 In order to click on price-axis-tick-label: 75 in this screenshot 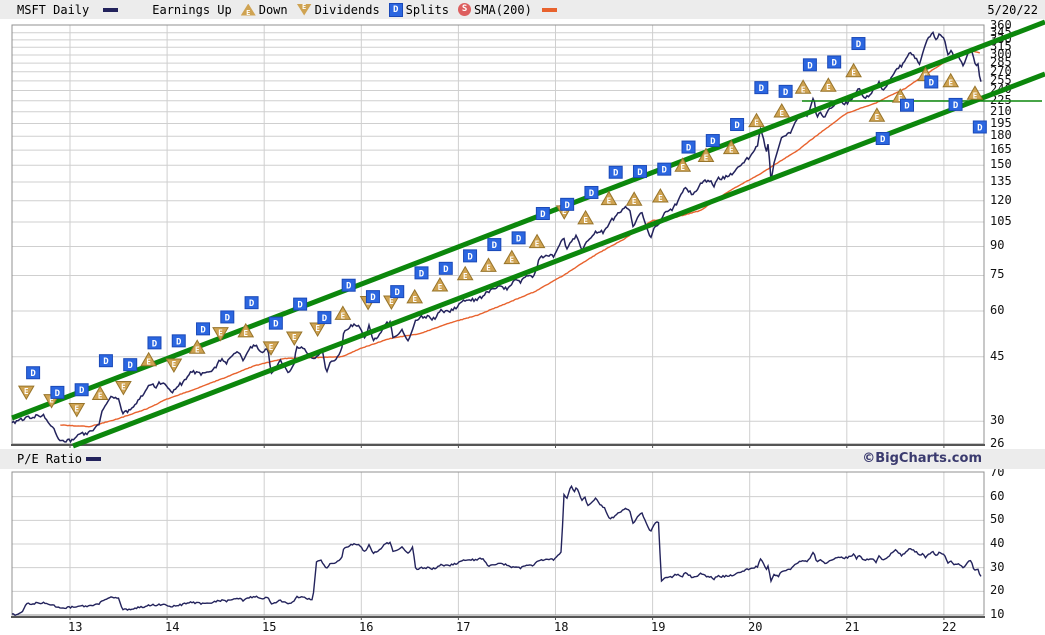, I will do `click(997, 274)`.